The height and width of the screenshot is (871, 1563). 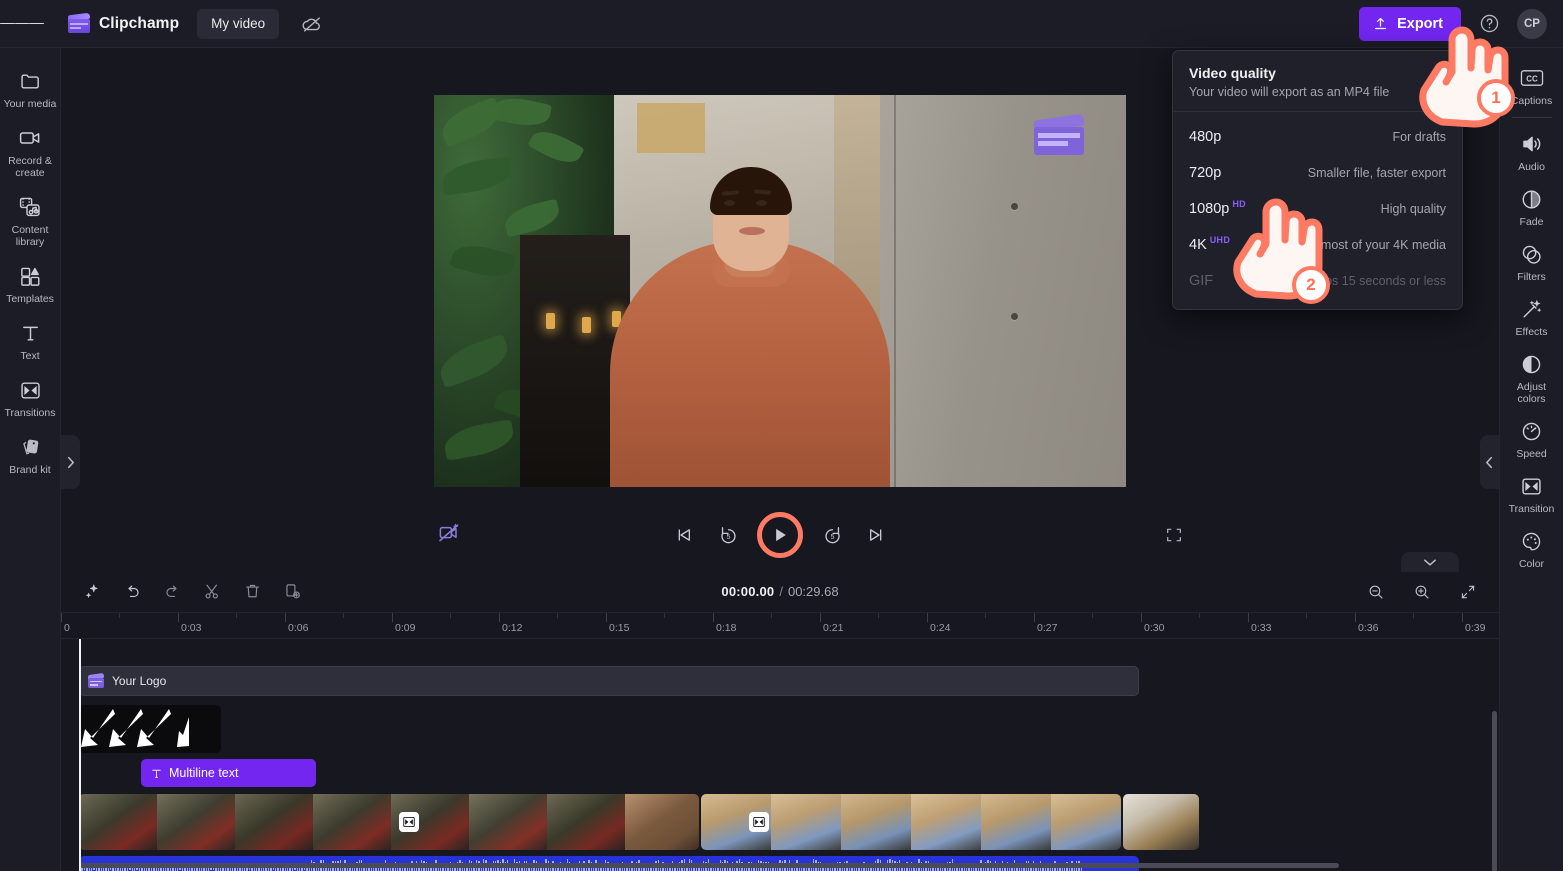 I want to click on player-controls: 5 5, so click(x=780, y=538).